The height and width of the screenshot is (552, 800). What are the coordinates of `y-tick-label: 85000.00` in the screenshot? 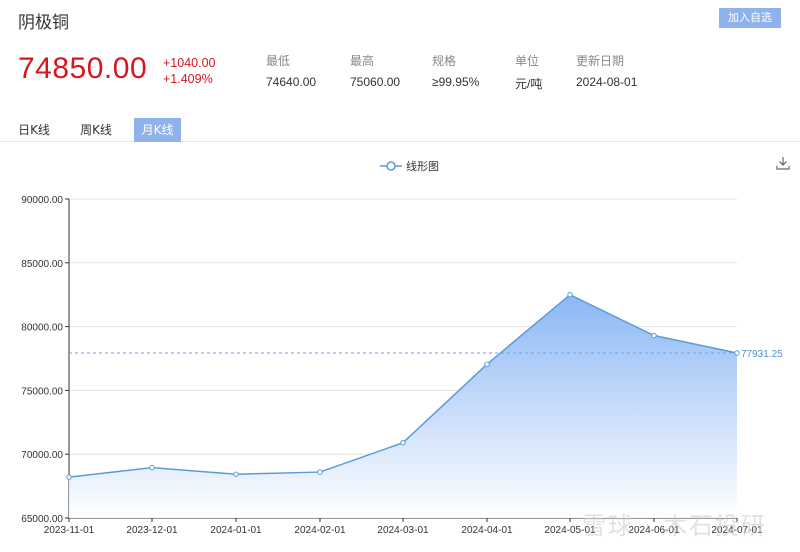 It's located at (42, 264).